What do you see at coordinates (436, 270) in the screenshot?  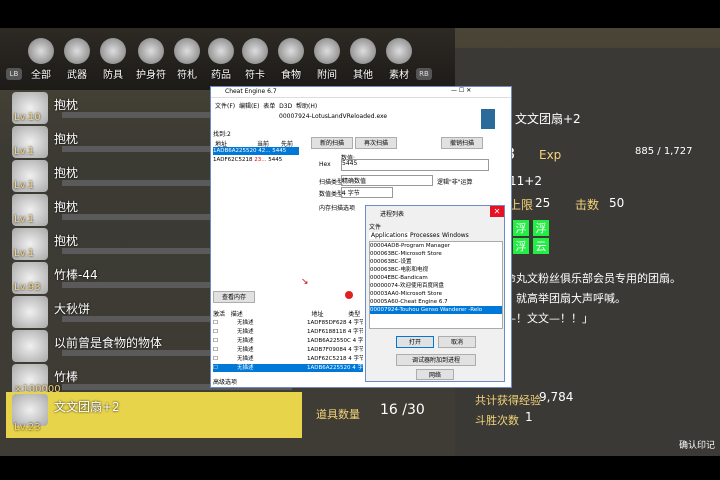 I see `process-item: 000063BC-电影和电视` at bounding box center [436, 270].